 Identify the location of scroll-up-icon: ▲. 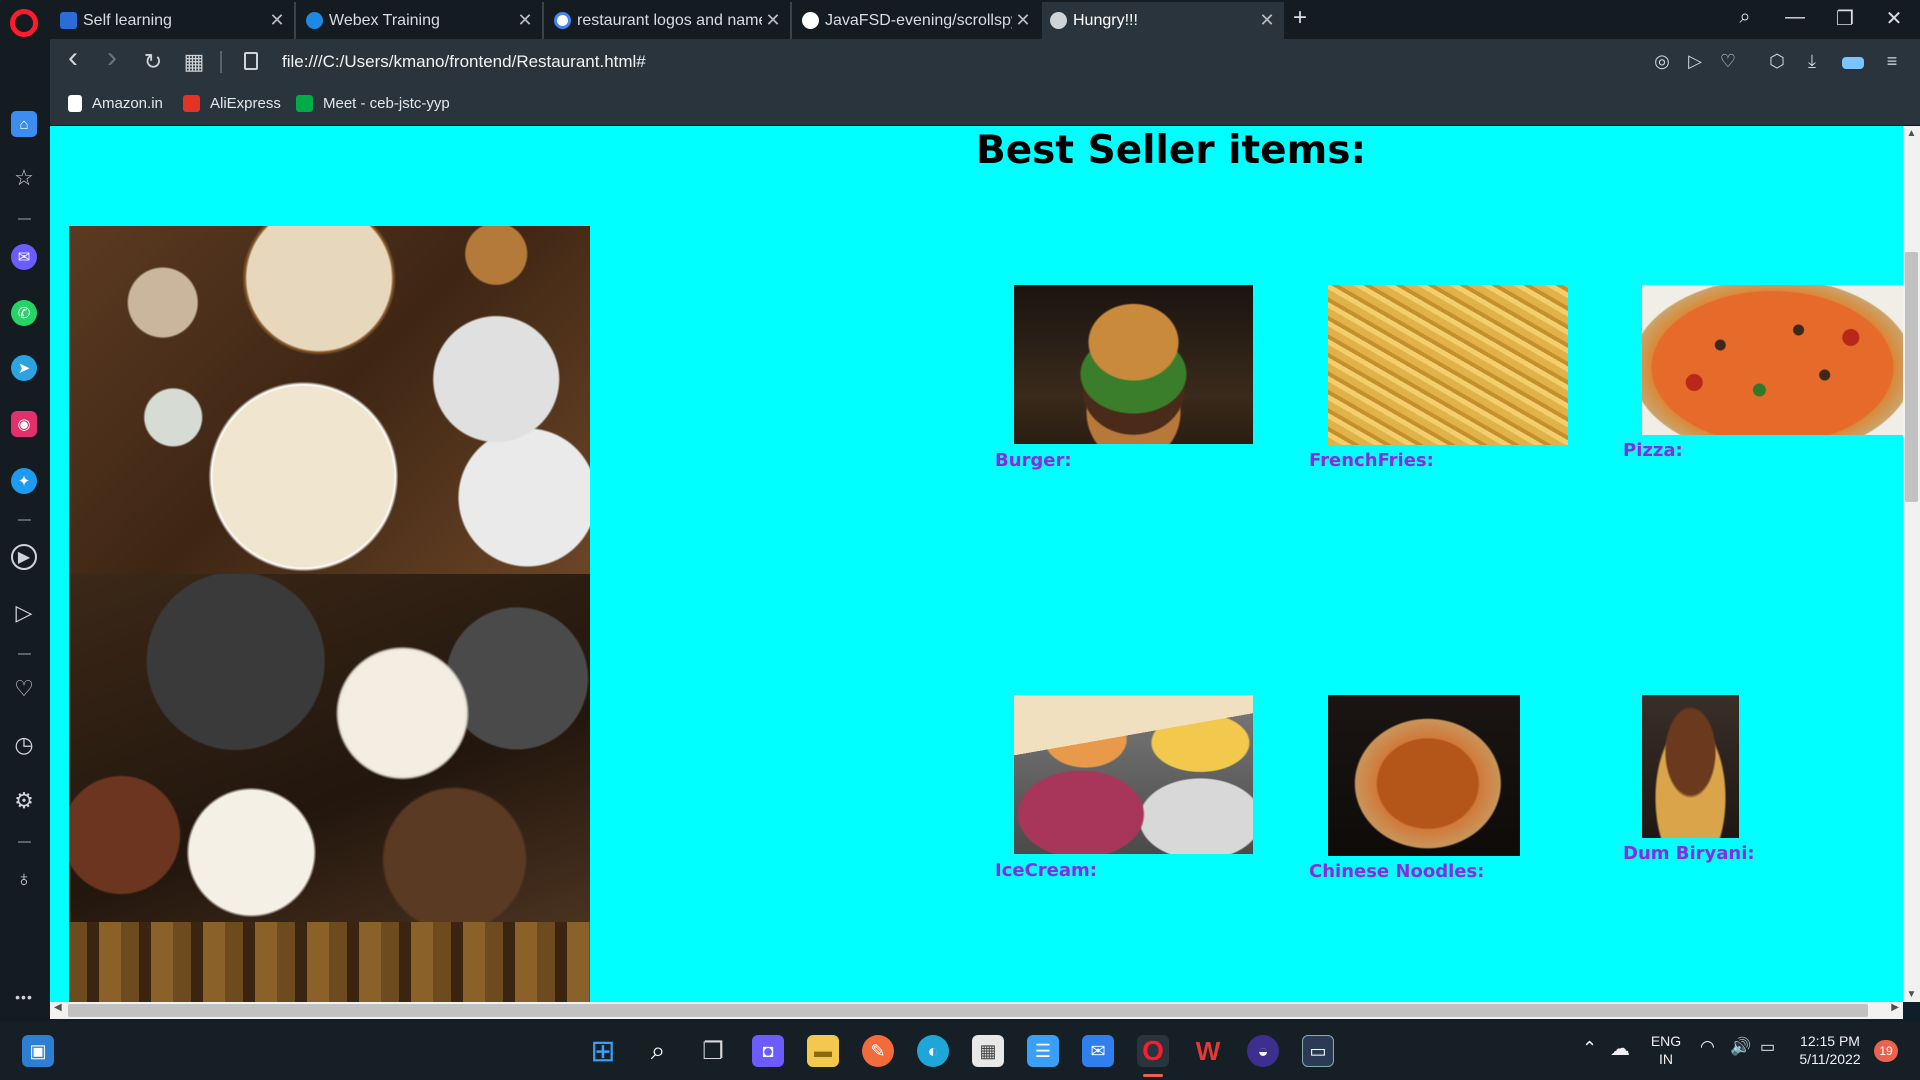
(1911, 133).